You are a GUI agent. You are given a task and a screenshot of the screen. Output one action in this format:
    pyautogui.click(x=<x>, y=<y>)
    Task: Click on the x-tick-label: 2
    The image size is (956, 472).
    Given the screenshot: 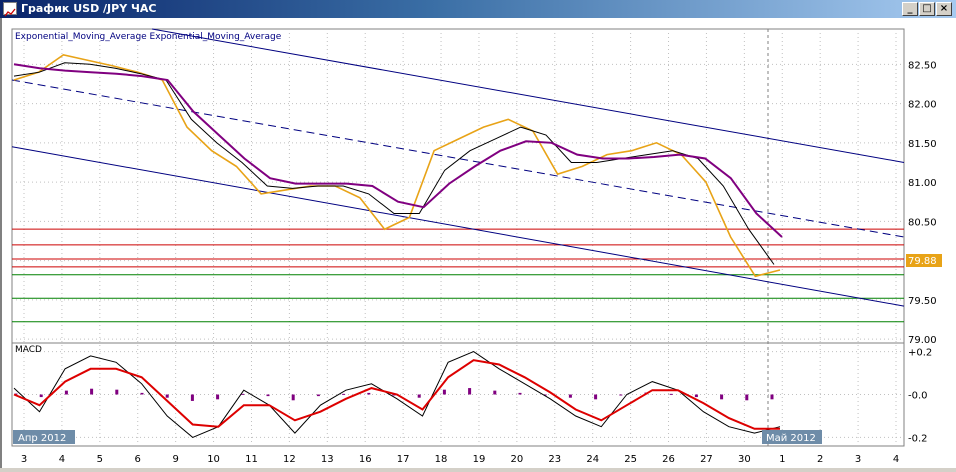 What is the action you would take?
    pyautogui.click(x=820, y=459)
    